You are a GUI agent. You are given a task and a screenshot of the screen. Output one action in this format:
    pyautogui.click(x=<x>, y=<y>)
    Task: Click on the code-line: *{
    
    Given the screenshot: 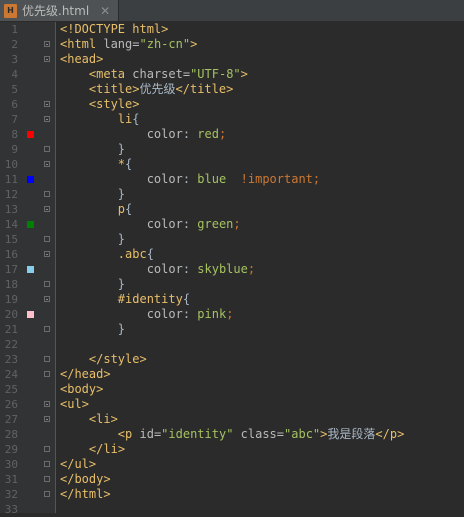 What is the action you would take?
    pyautogui.click(x=262, y=164)
    